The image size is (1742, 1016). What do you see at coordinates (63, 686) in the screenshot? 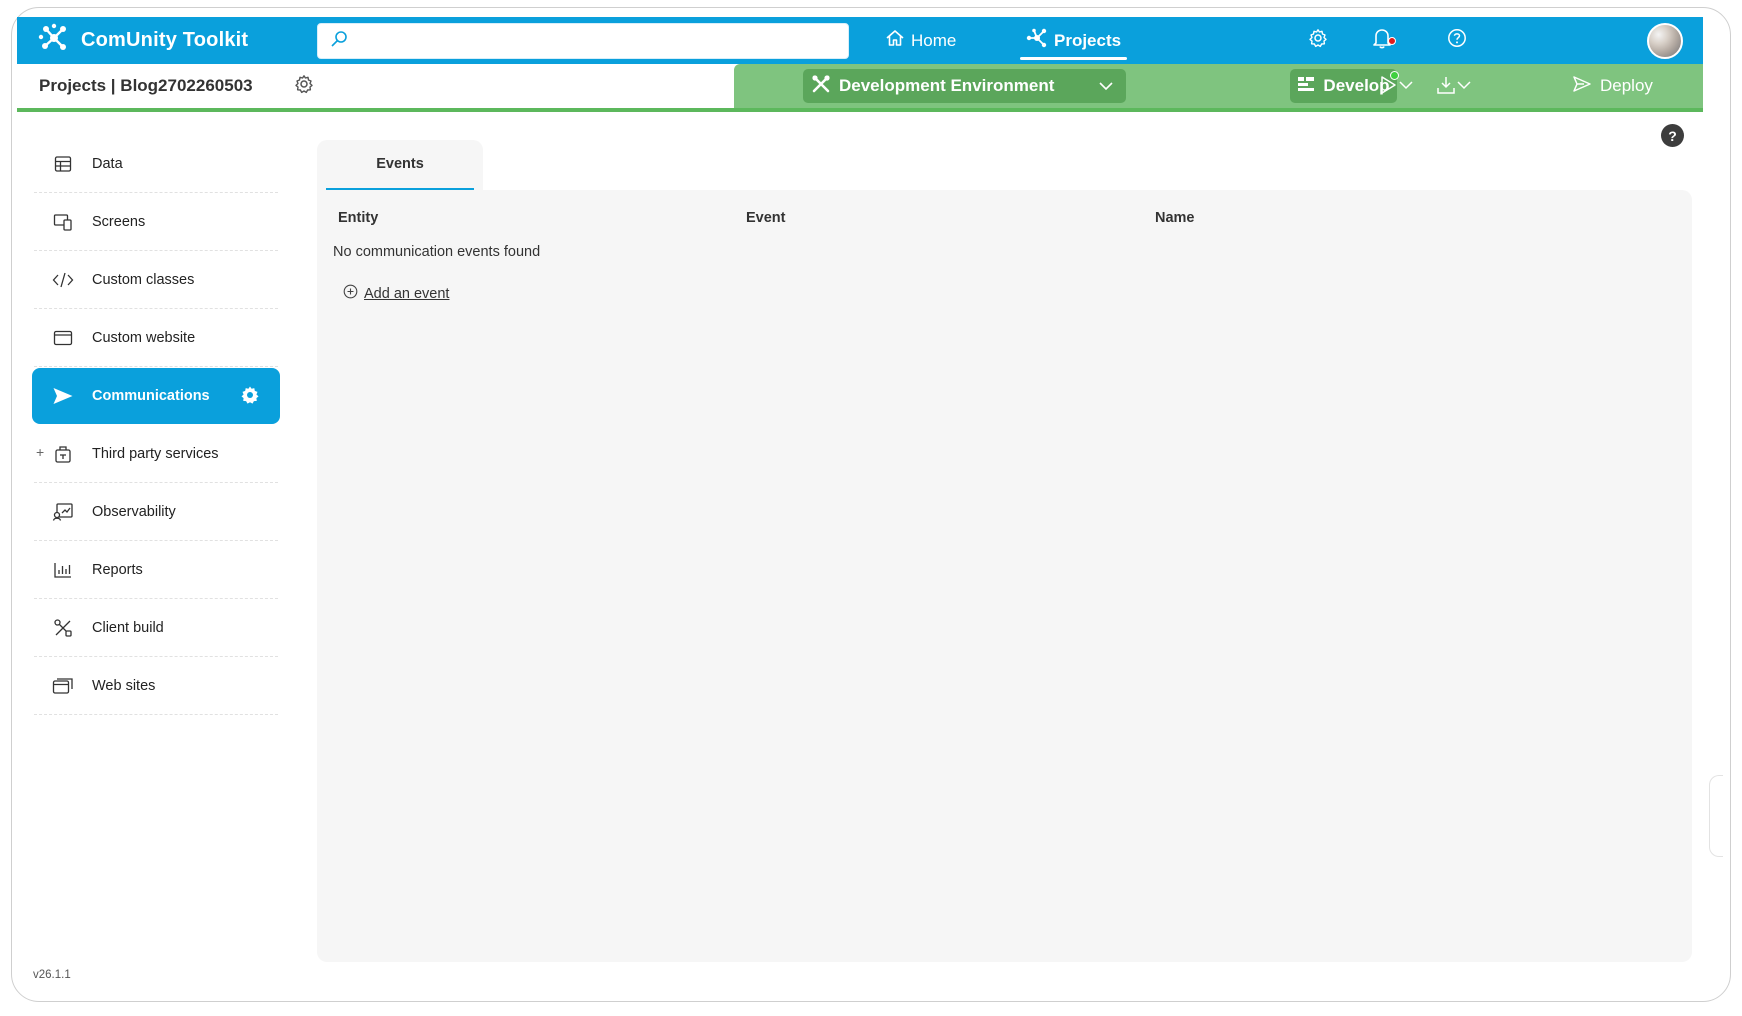
I see `websites-icon` at bounding box center [63, 686].